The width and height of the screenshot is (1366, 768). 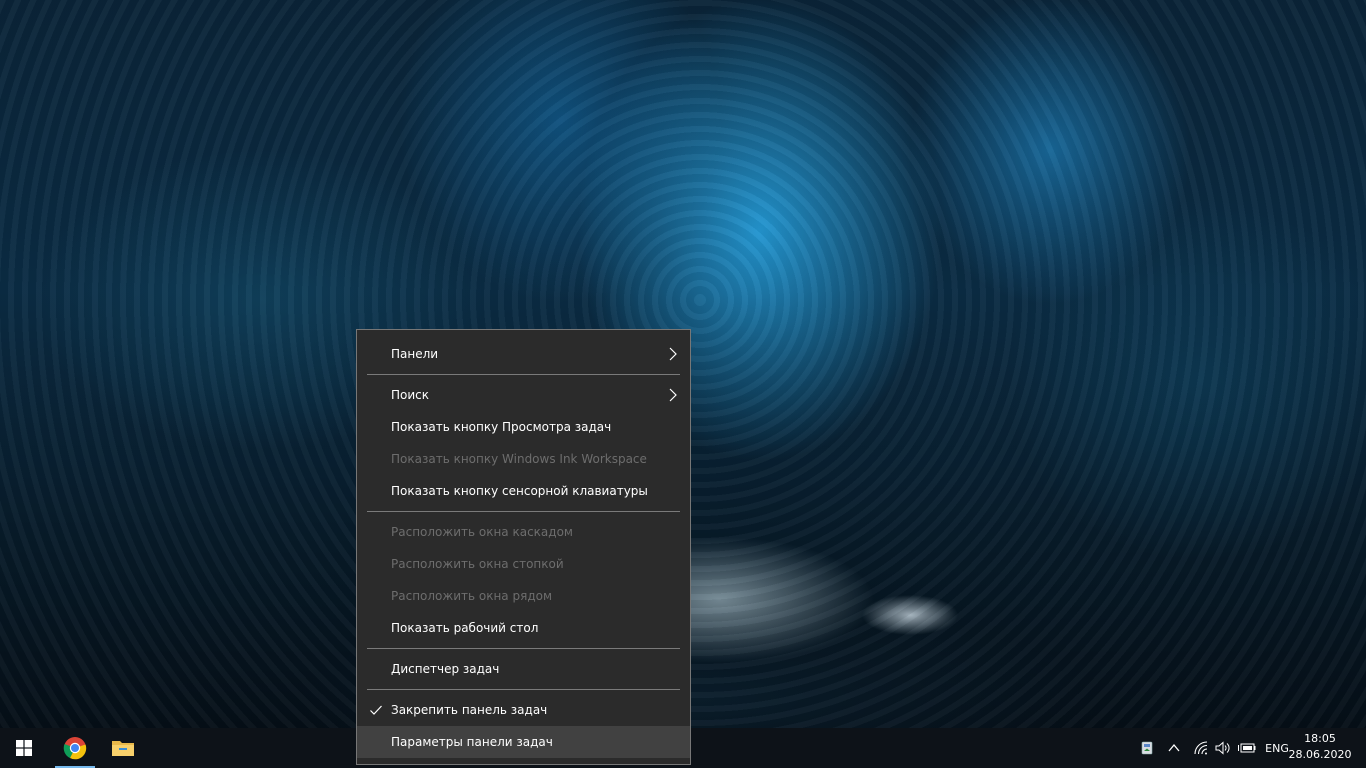 I want to click on menu-item-panels: Панели, so click(x=523, y=354).